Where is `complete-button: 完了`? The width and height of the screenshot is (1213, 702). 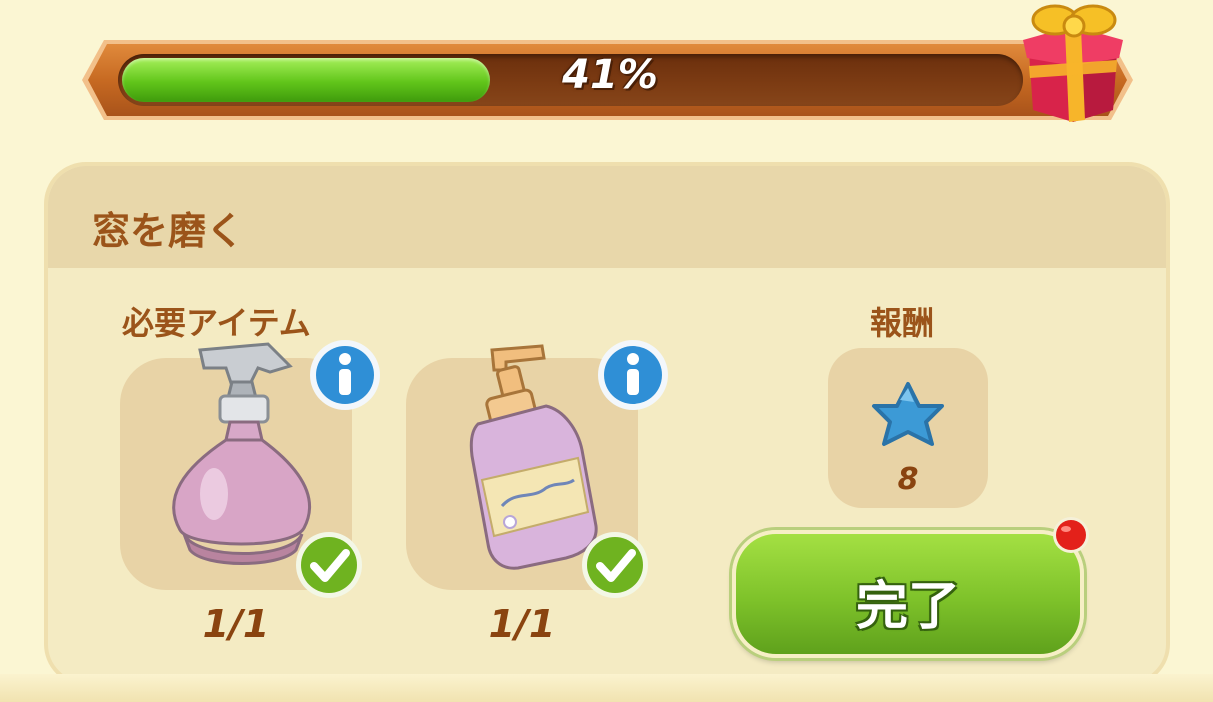
complete-button: 完了 is located at coordinates (908, 594).